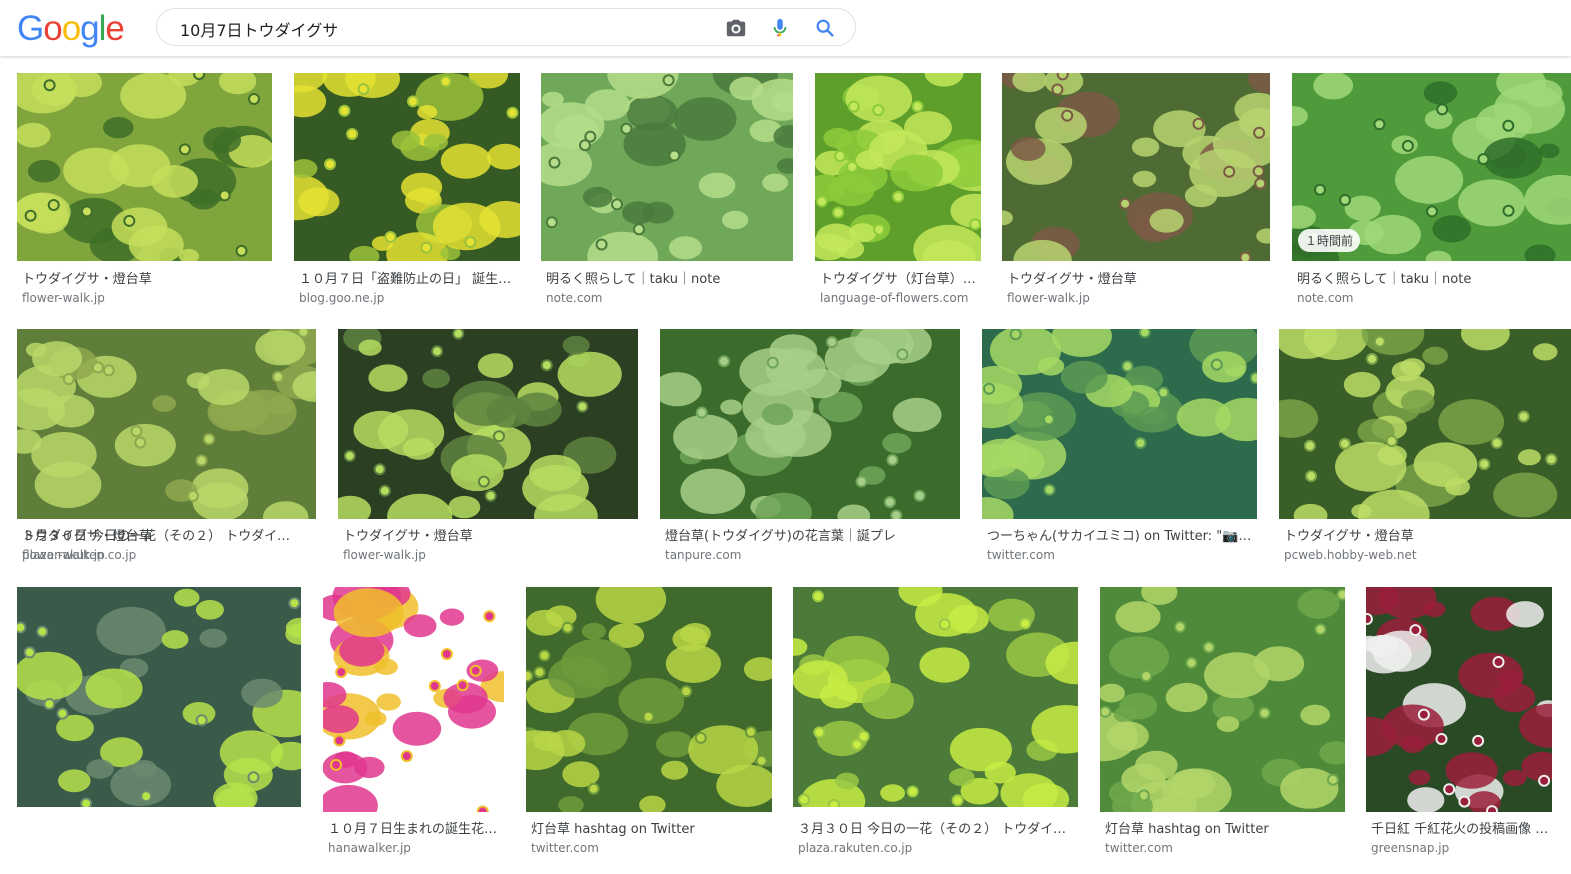 This screenshot has height=874, width=1571. What do you see at coordinates (369, 848) in the screenshot?
I see `result-domain: hanawalker.jp` at bounding box center [369, 848].